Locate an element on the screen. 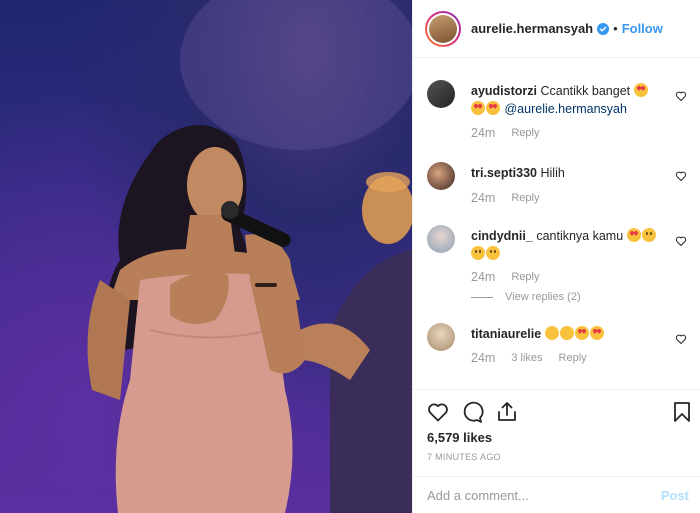  post-header: aurelie.hermansyah • Follow is located at coordinates (556, 29).